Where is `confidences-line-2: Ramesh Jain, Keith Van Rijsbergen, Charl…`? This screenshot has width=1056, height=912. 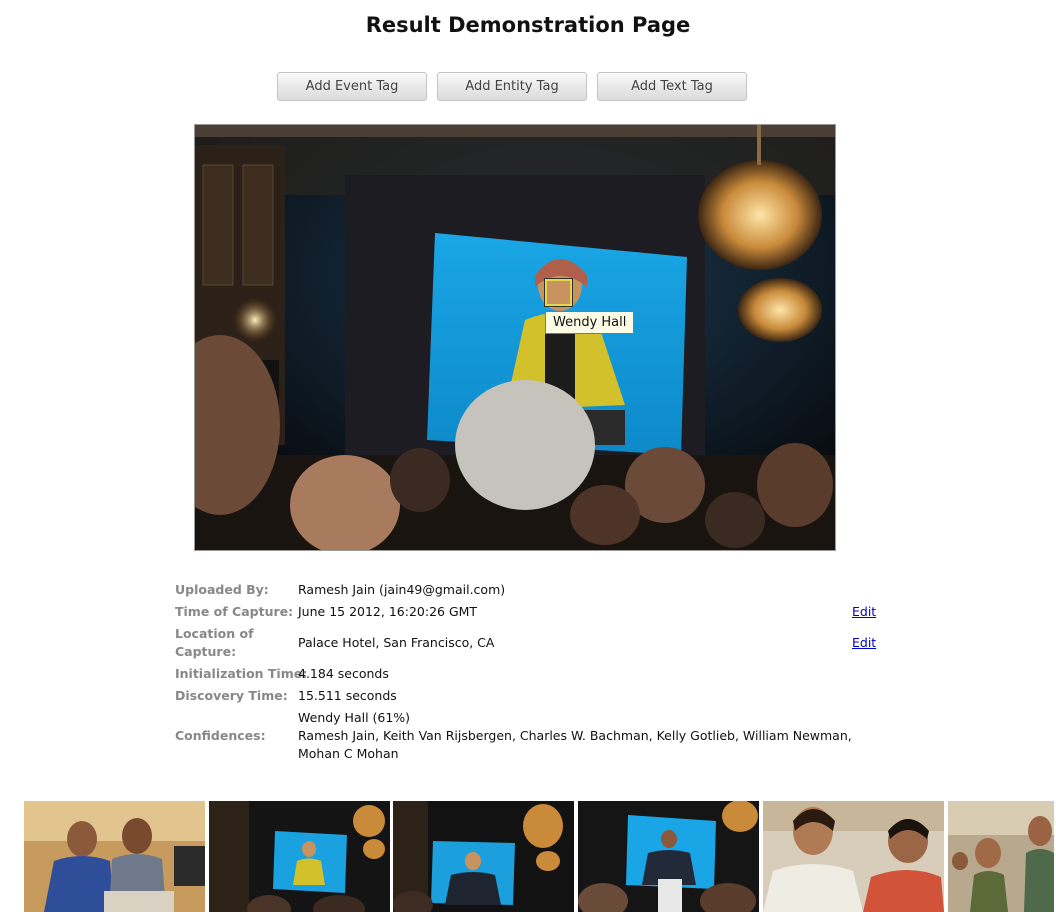
confidences-line-2: Ramesh Jain, Keith Van Rijsbergen, Charl… is located at coordinates (575, 735).